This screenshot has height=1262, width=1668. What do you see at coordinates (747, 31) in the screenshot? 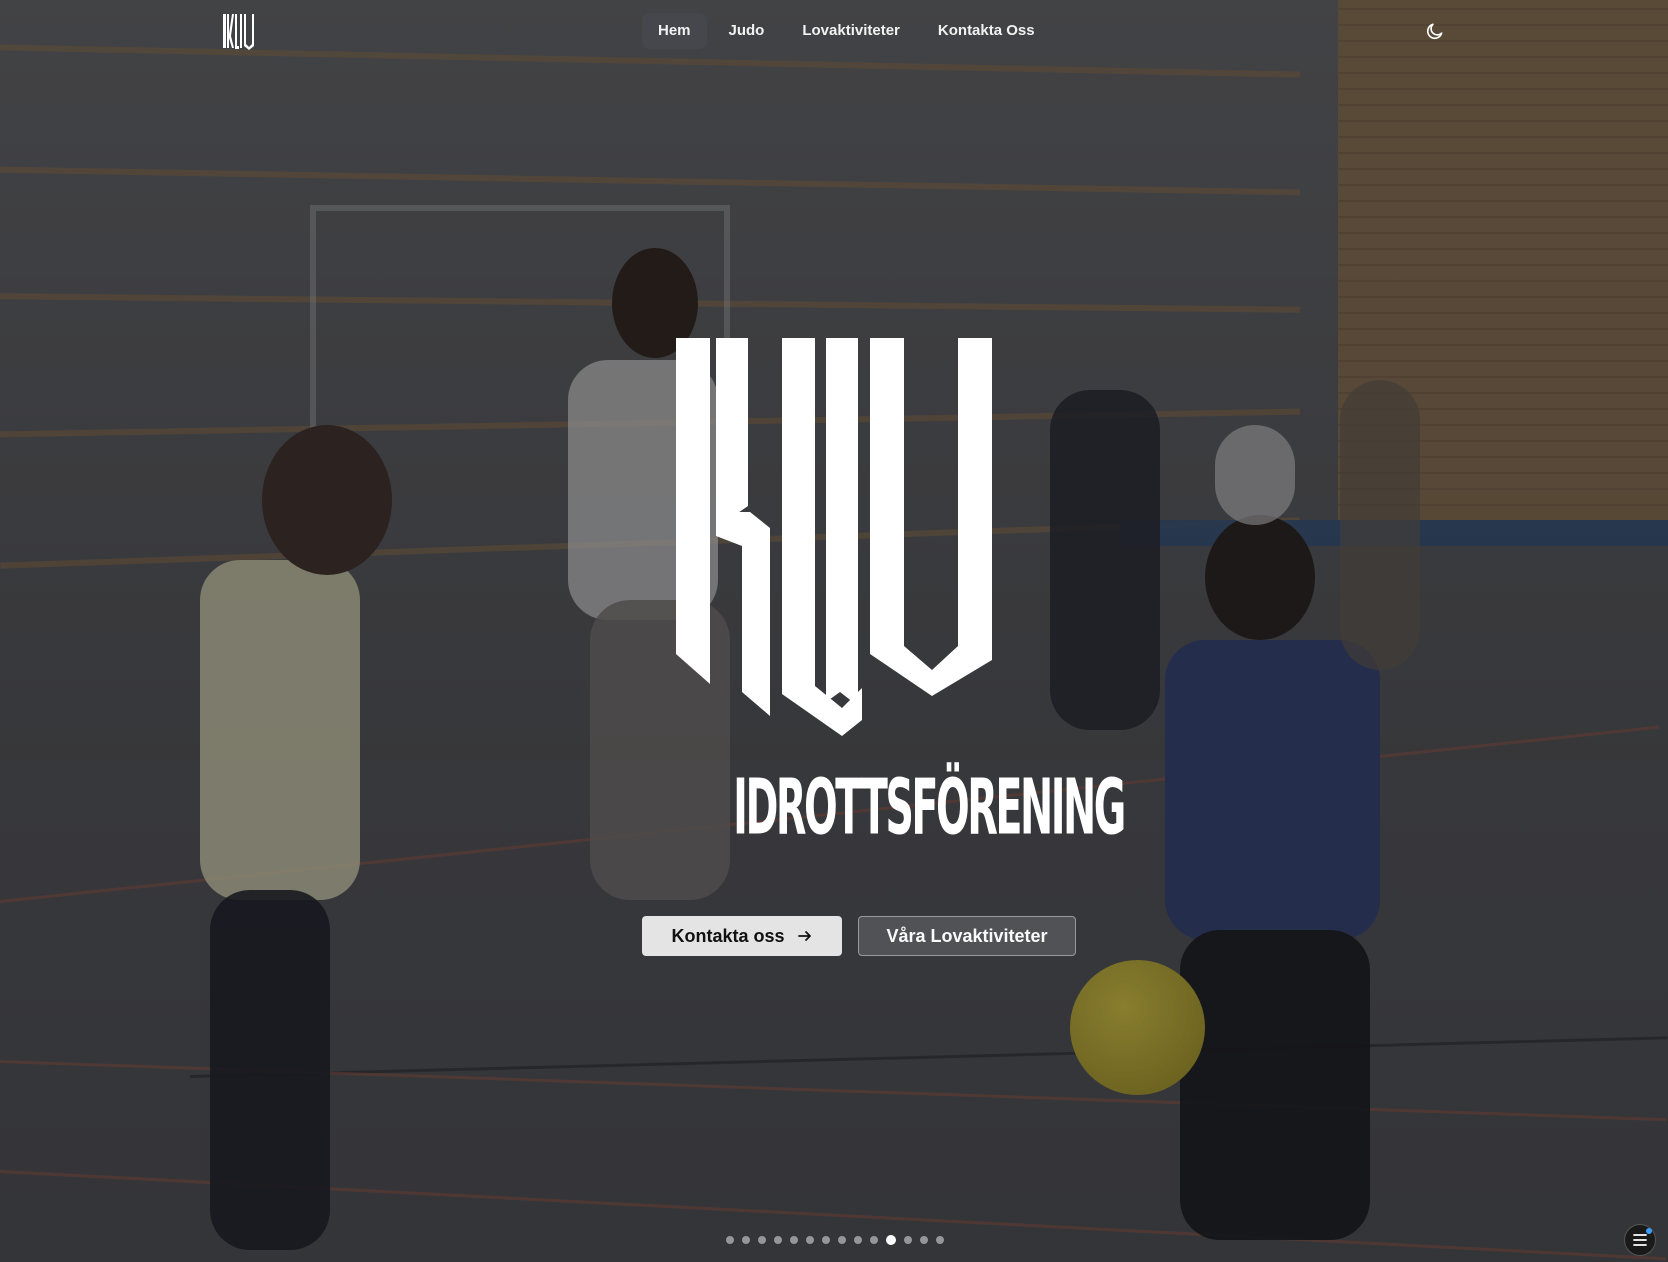
I see `nav-item-judo: Judo` at bounding box center [747, 31].